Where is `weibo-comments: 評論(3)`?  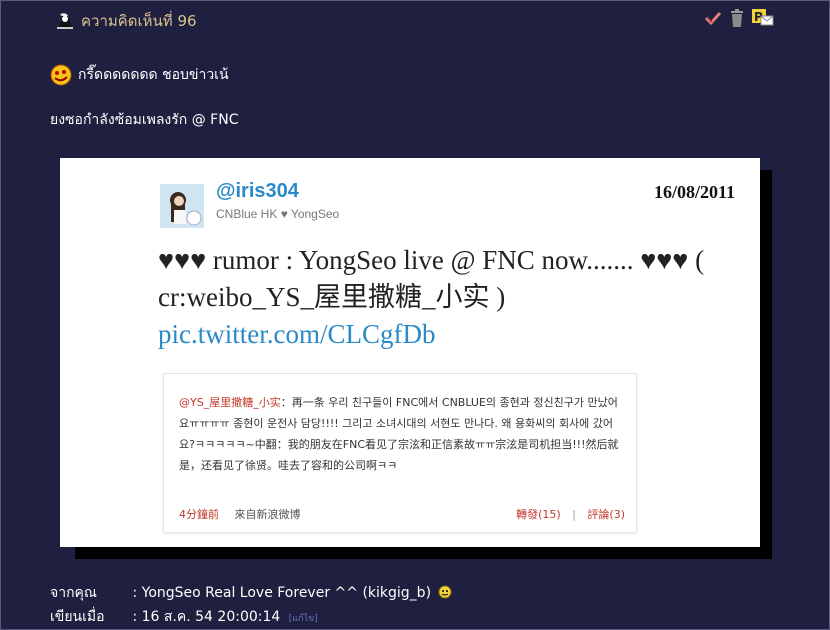 weibo-comments: 評論(3) is located at coordinates (606, 514).